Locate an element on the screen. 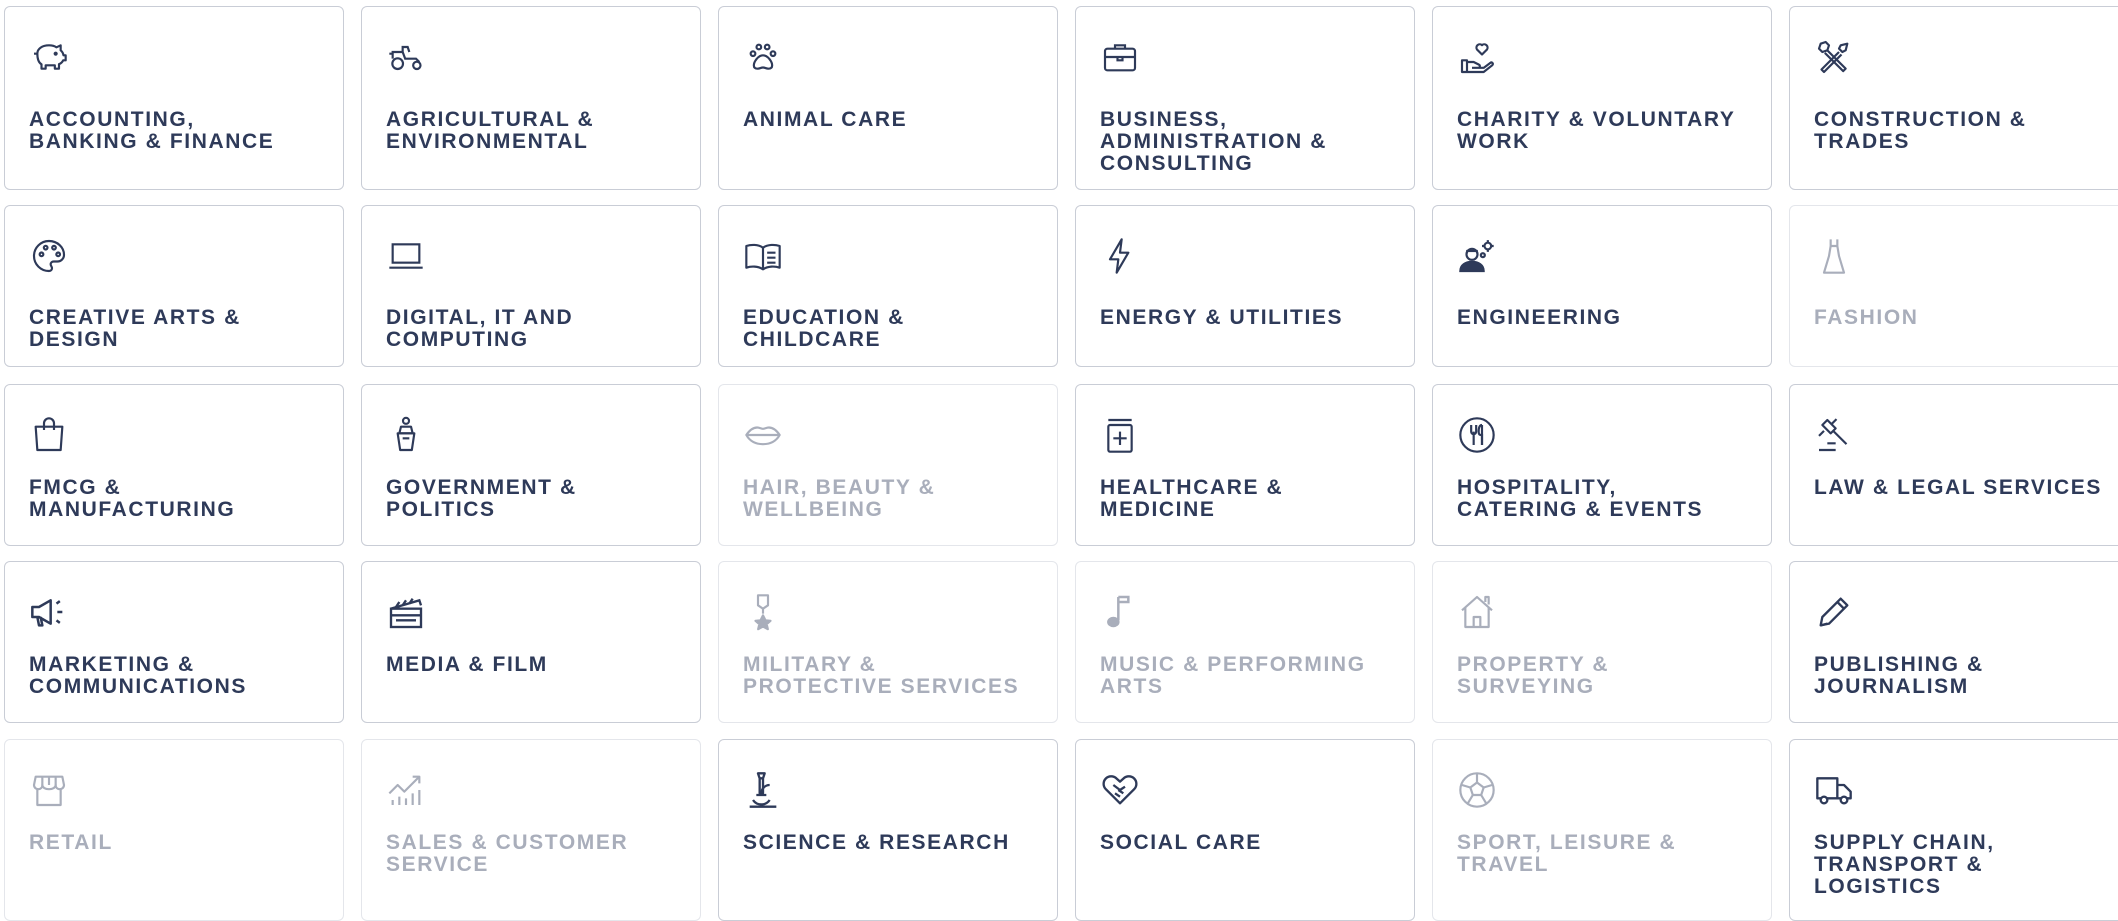 This screenshot has width=2118, height=921. category-label: ANIMAL CARE is located at coordinates (825, 119).